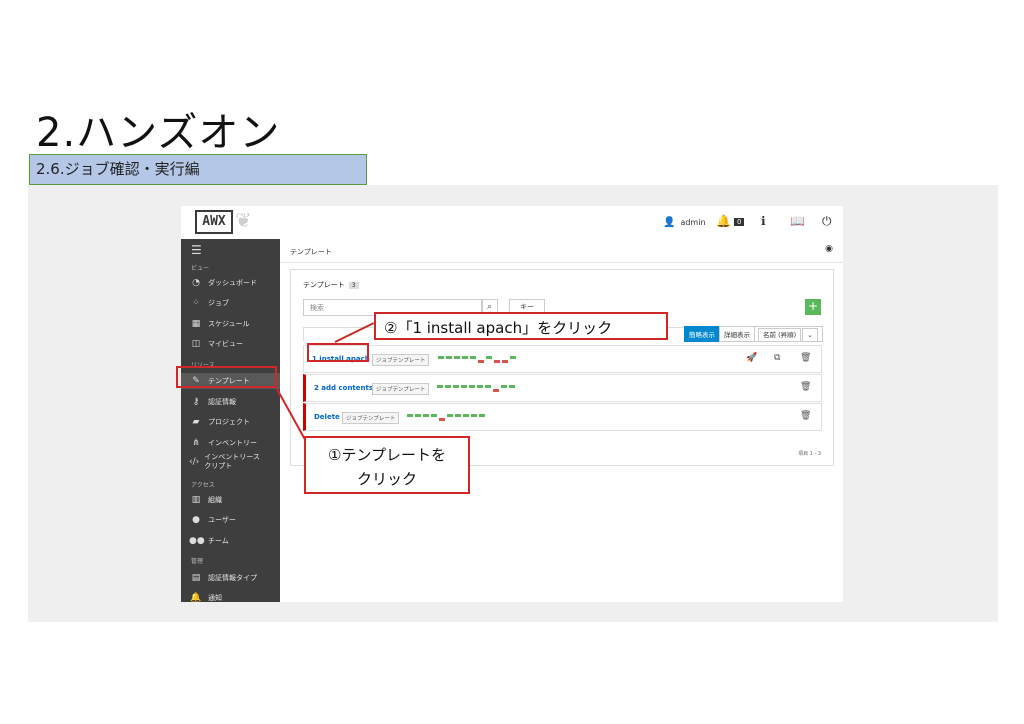 The width and height of the screenshot is (1024, 724). Describe the element at coordinates (196, 250) in the screenshot. I see `menu-icon: ☰` at that location.